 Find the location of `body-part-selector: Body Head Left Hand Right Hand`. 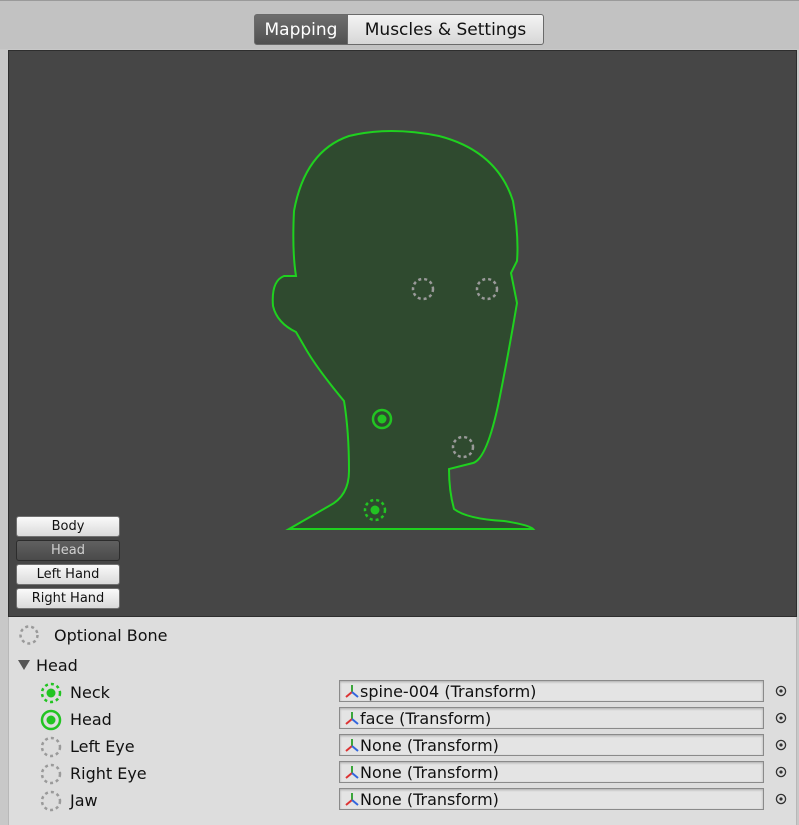

body-part-selector: Body Head Left Hand Right Hand is located at coordinates (68, 562).